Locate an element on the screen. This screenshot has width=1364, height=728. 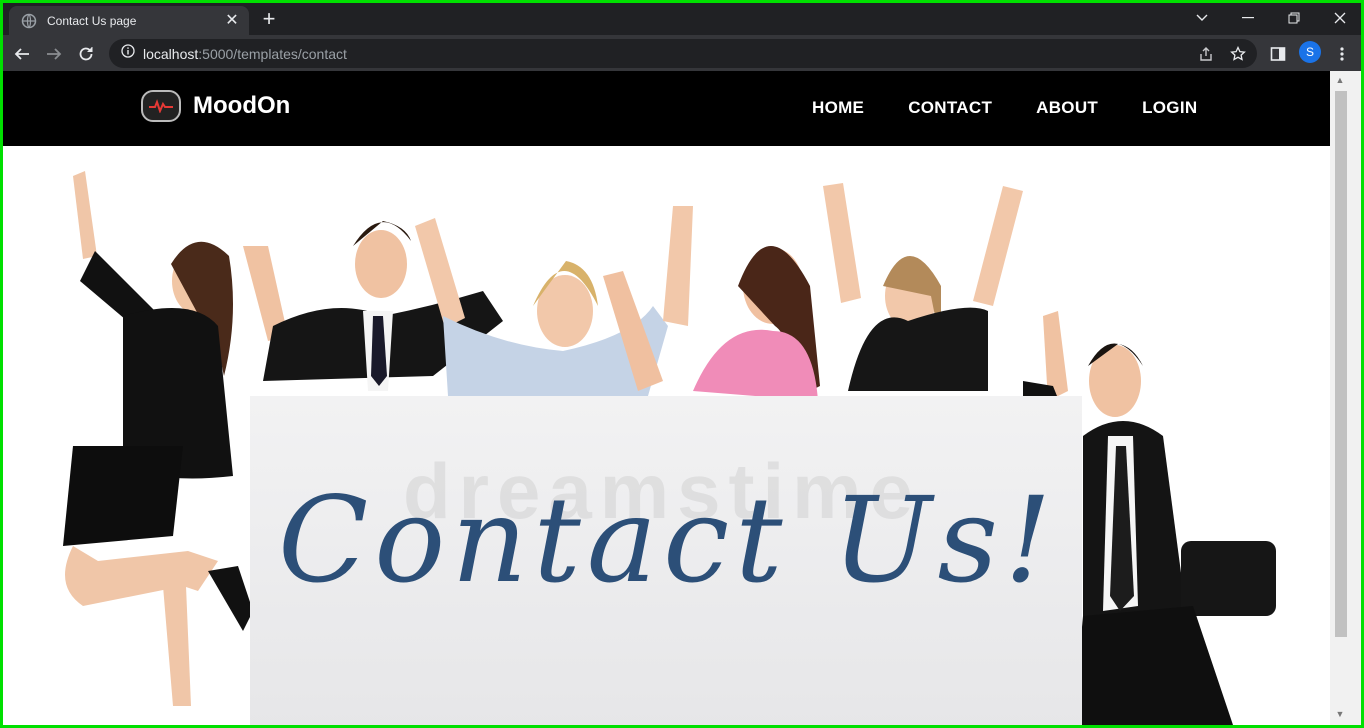
scroll-up-icon: ▲ is located at coordinates (1340, 80).